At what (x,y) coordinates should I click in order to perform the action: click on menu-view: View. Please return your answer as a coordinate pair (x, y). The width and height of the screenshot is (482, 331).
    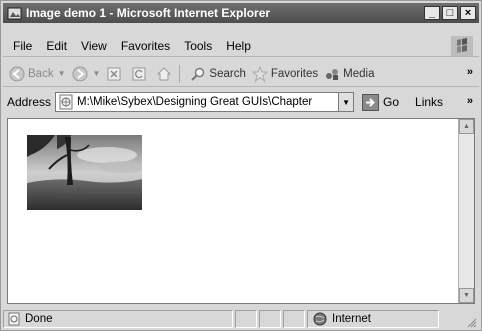
    Looking at the image, I should click on (94, 46).